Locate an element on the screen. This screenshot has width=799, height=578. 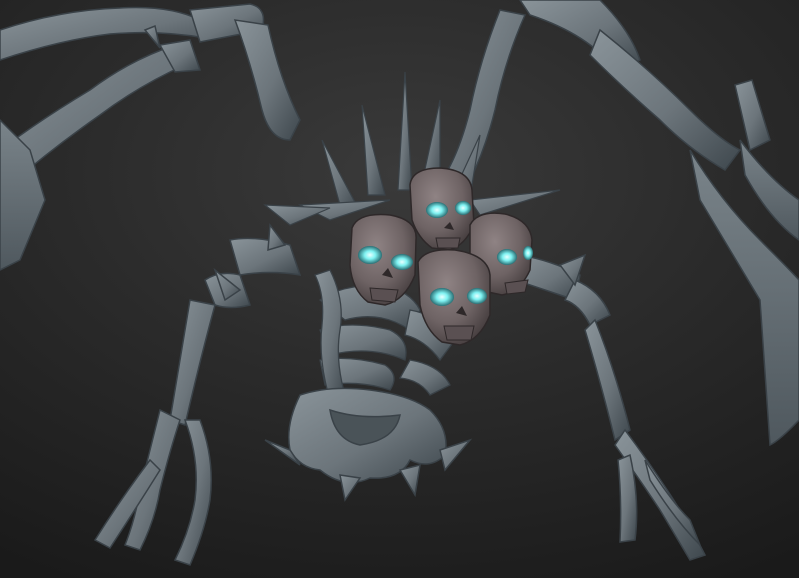
skull-top is located at coordinates (442, 209).